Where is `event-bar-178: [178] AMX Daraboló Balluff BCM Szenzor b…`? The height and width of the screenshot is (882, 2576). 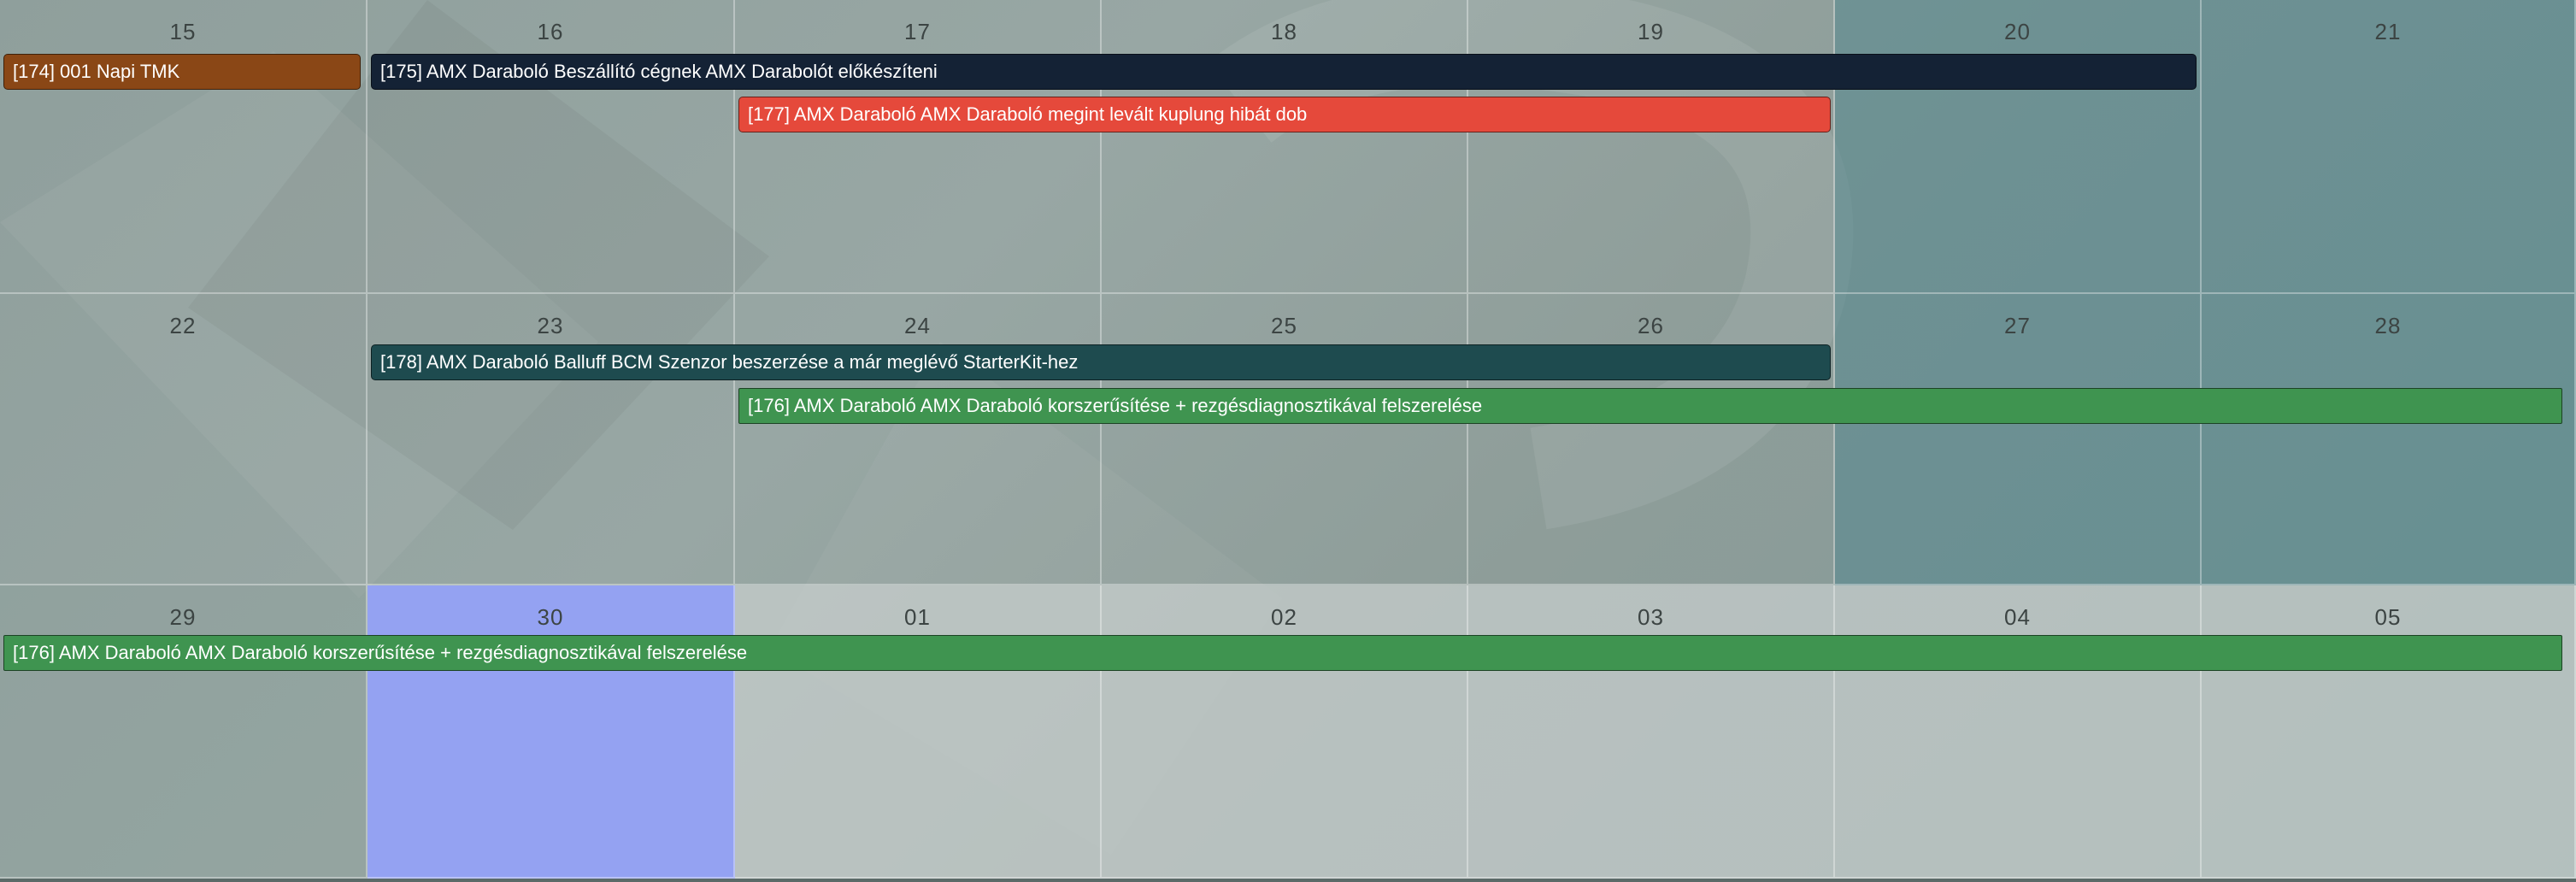 event-bar-178: [178] AMX Daraboló Balluff BCM Szenzor b… is located at coordinates (1101, 362).